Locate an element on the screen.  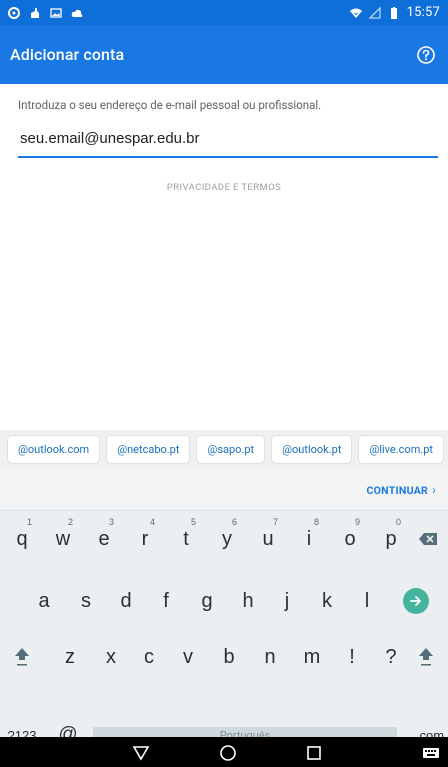
chevron-right-icon: › is located at coordinates (434, 490).